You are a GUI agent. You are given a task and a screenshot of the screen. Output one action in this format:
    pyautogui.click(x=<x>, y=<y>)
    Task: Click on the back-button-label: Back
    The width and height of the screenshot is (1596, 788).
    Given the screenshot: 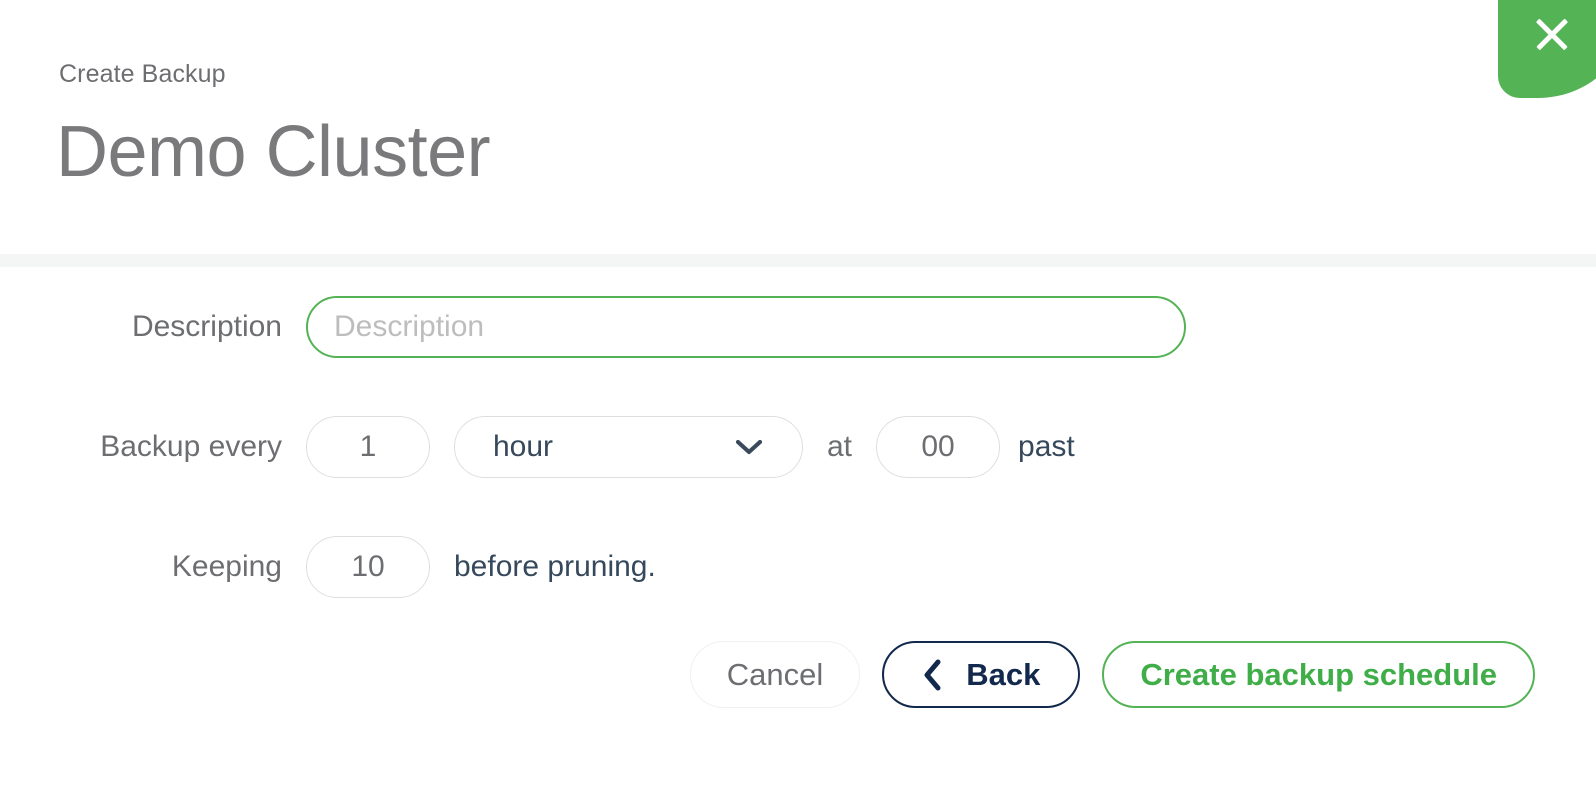 What is the action you would take?
    pyautogui.click(x=1003, y=674)
    